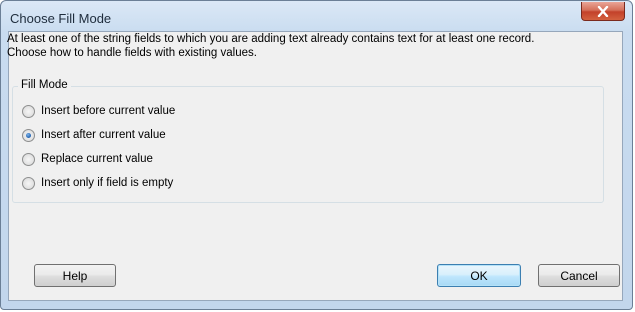  I want to click on ok-button: OK, so click(479, 275).